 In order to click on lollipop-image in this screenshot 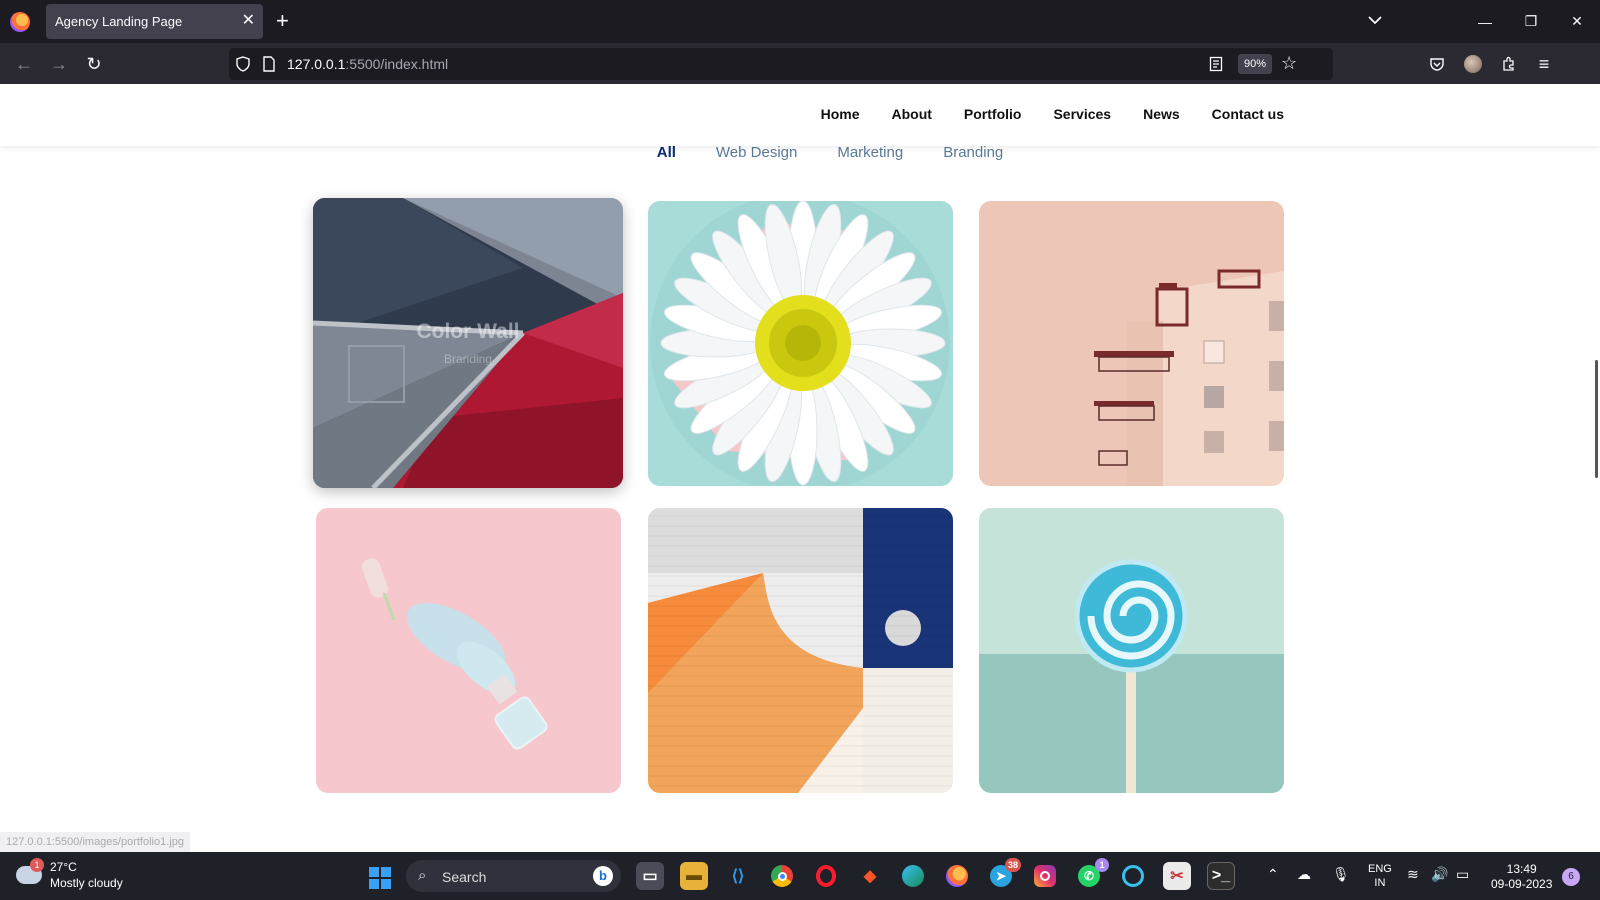, I will do `click(1131, 650)`.